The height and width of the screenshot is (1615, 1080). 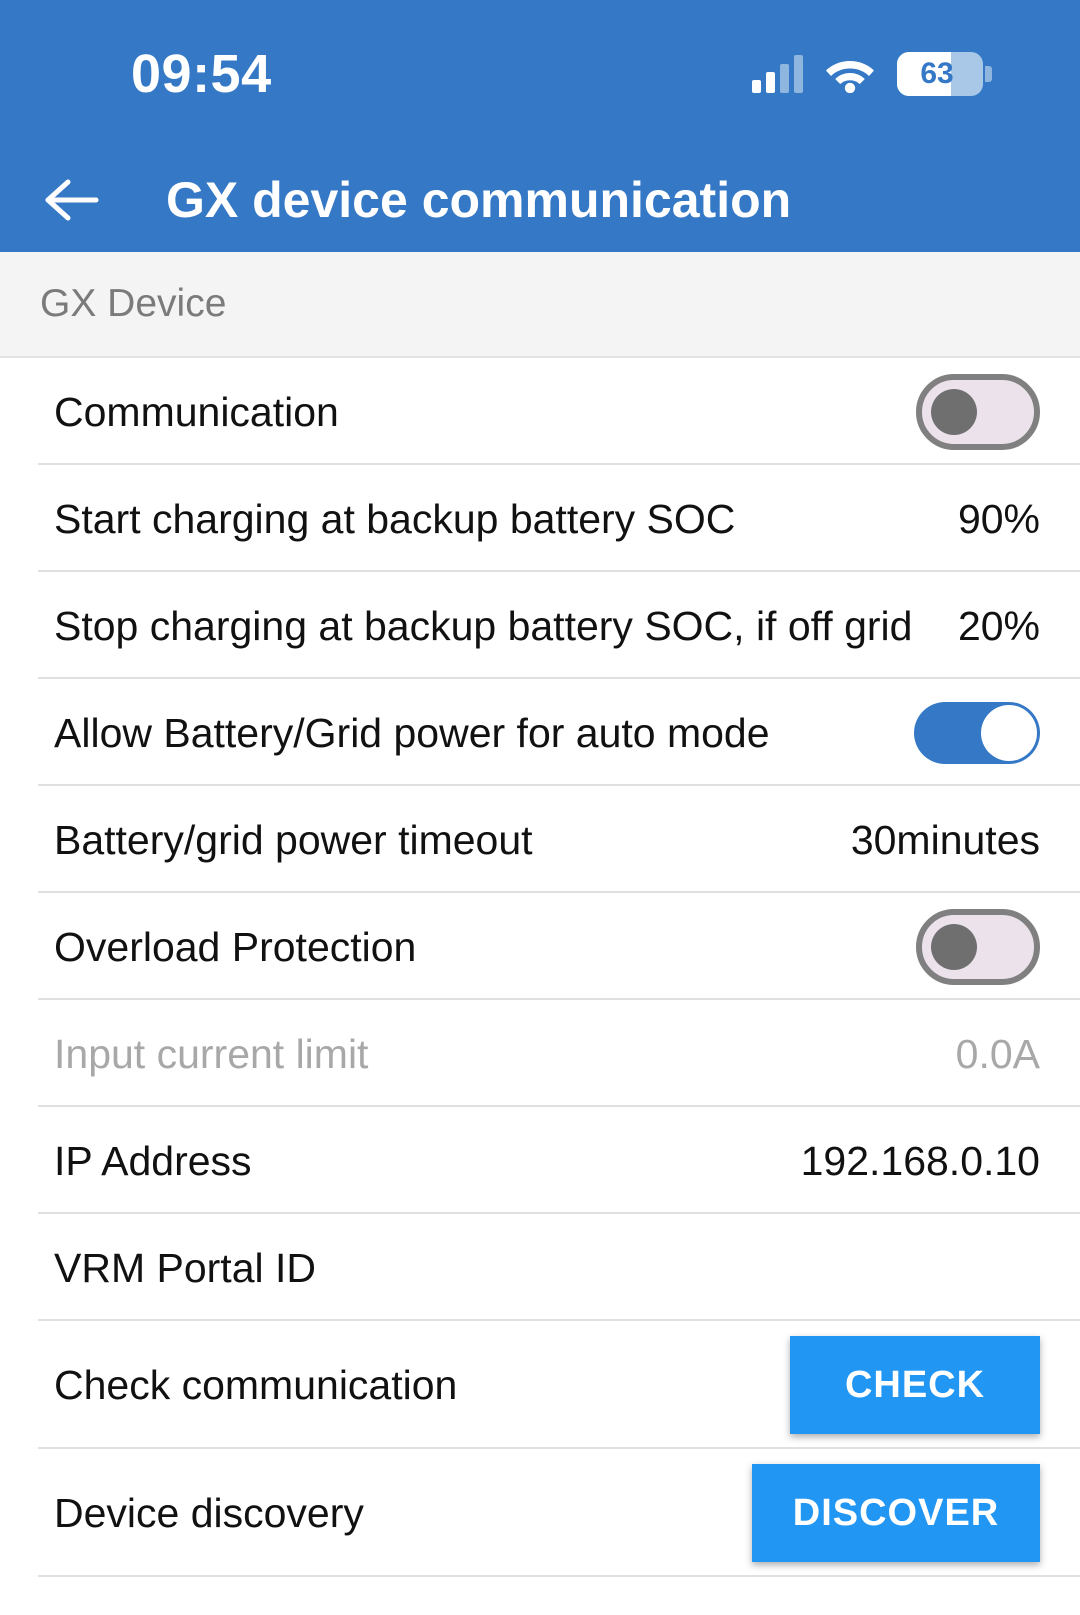 What do you see at coordinates (235, 946) in the screenshot?
I see `list-item-label: Overload Protection` at bounding box center [235, 946].